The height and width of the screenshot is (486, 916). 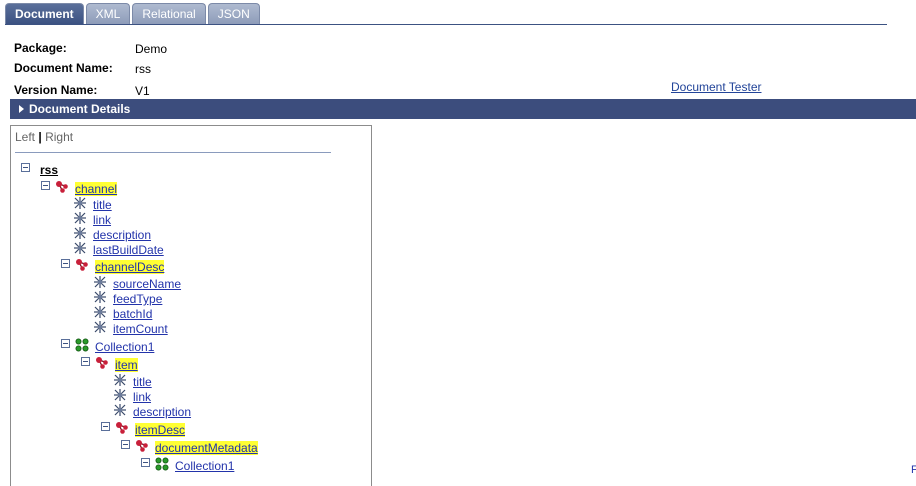 I want to click on tree-node-link: batchId, so click(x=132, y=314).